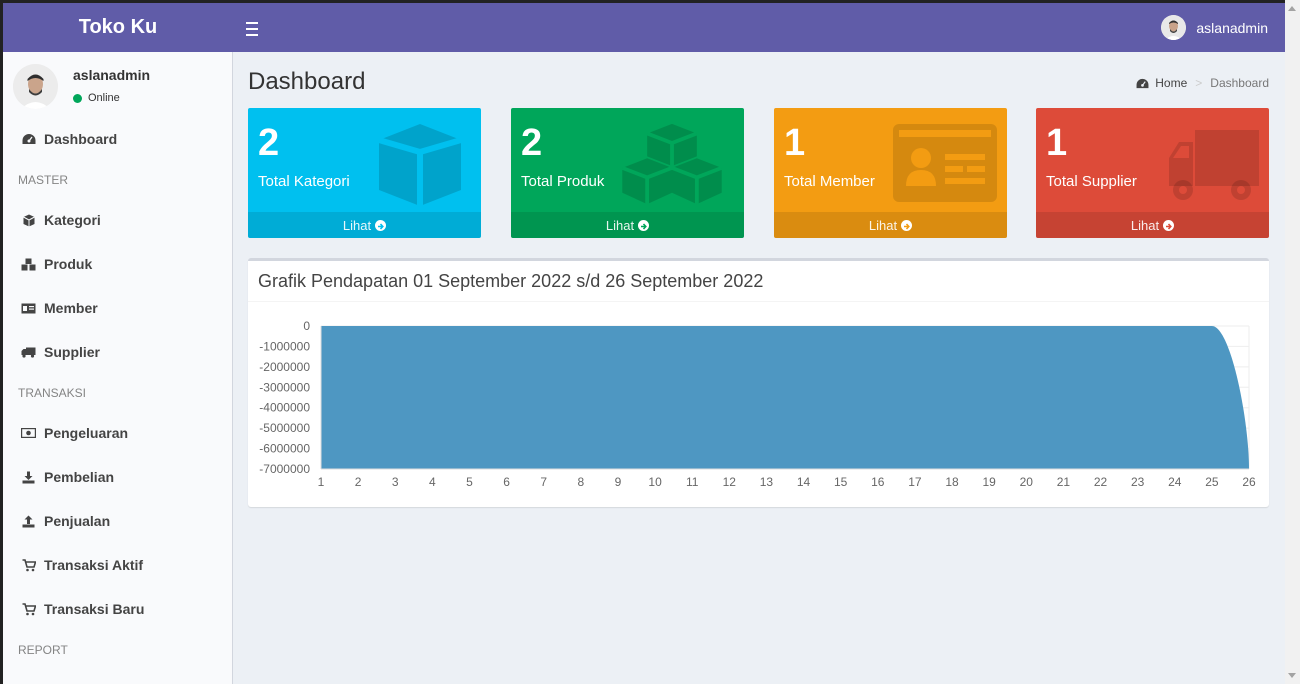  Describe the element at coordinates (284, 387) in the screenshot. I see `y-tick-label: -3000000` at that location.